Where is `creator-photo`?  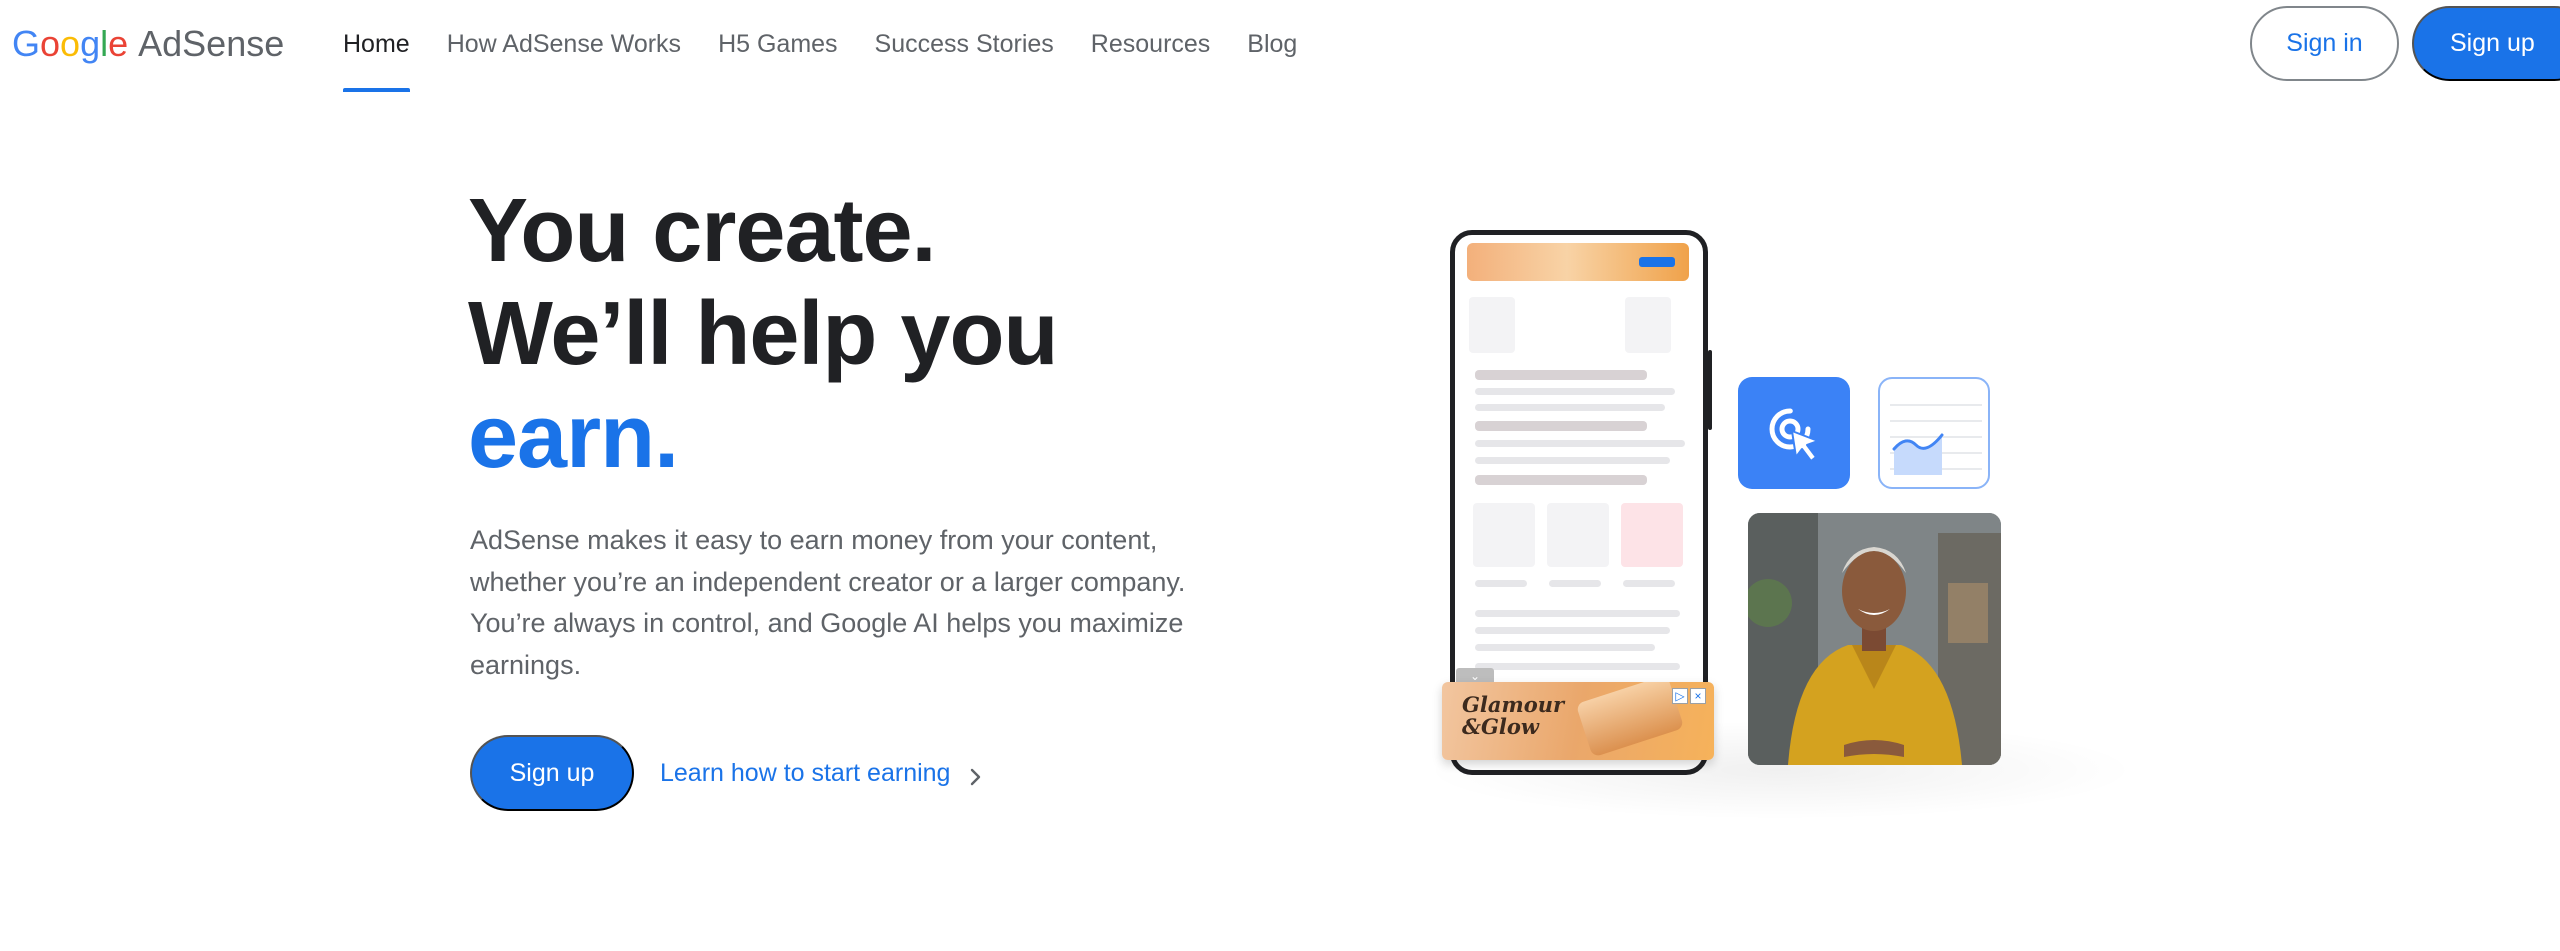
creator-photo is located at coordinates (1874, 639).